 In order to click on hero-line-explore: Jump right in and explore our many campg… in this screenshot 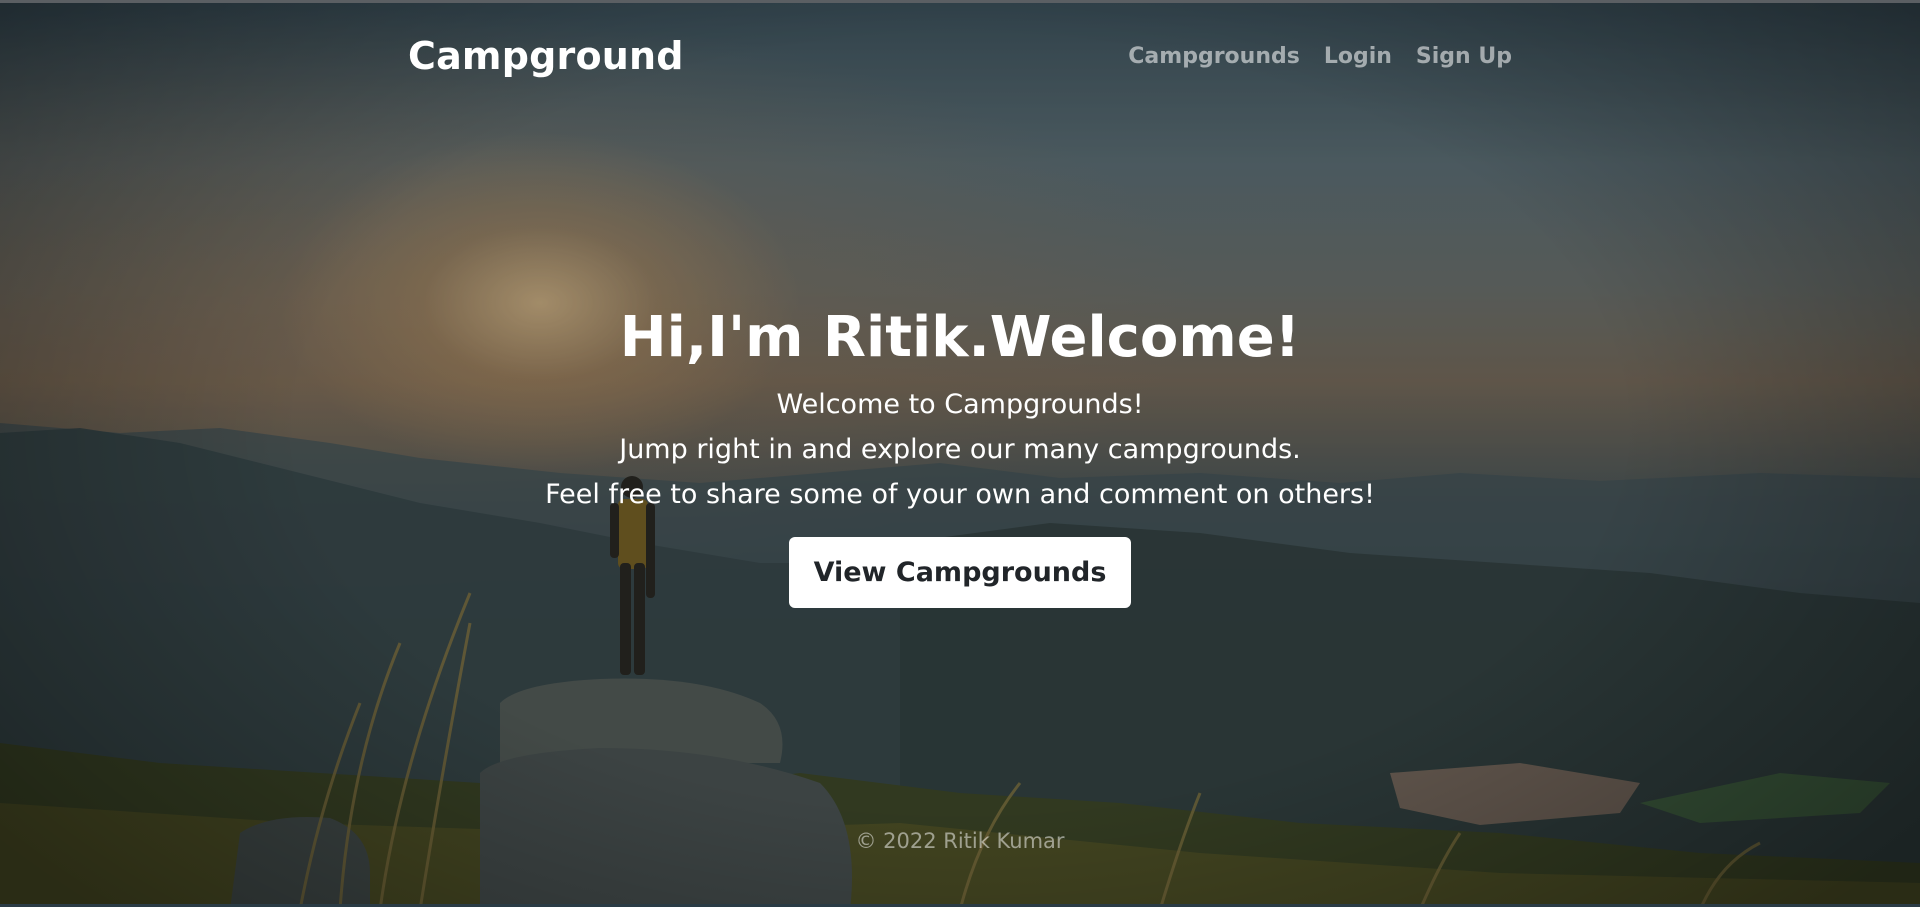, I will do `click(960, 449)`.